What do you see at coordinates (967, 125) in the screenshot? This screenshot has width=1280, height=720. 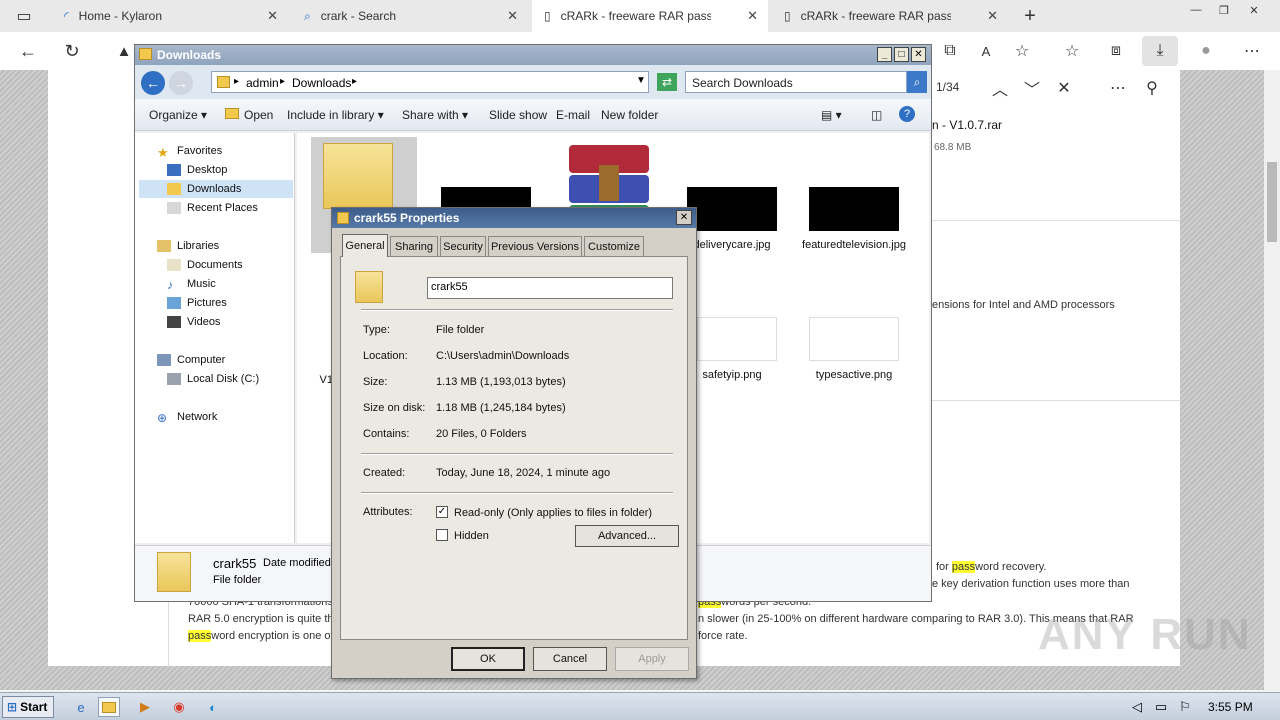 I see `download-file-name: n - V1.0.7.rar` at bounding box center [967, 125].